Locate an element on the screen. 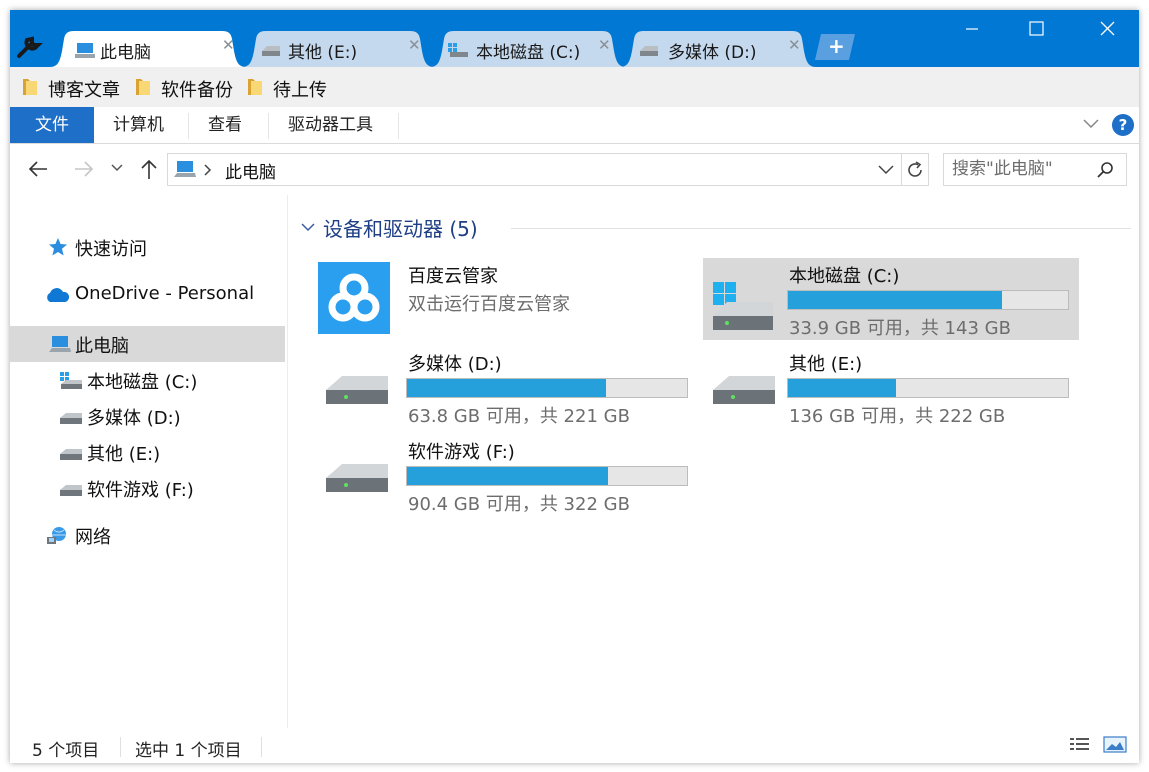 The width and height of the screenshot is (1149, 772). search-box is located at coordinates (1035, 169).